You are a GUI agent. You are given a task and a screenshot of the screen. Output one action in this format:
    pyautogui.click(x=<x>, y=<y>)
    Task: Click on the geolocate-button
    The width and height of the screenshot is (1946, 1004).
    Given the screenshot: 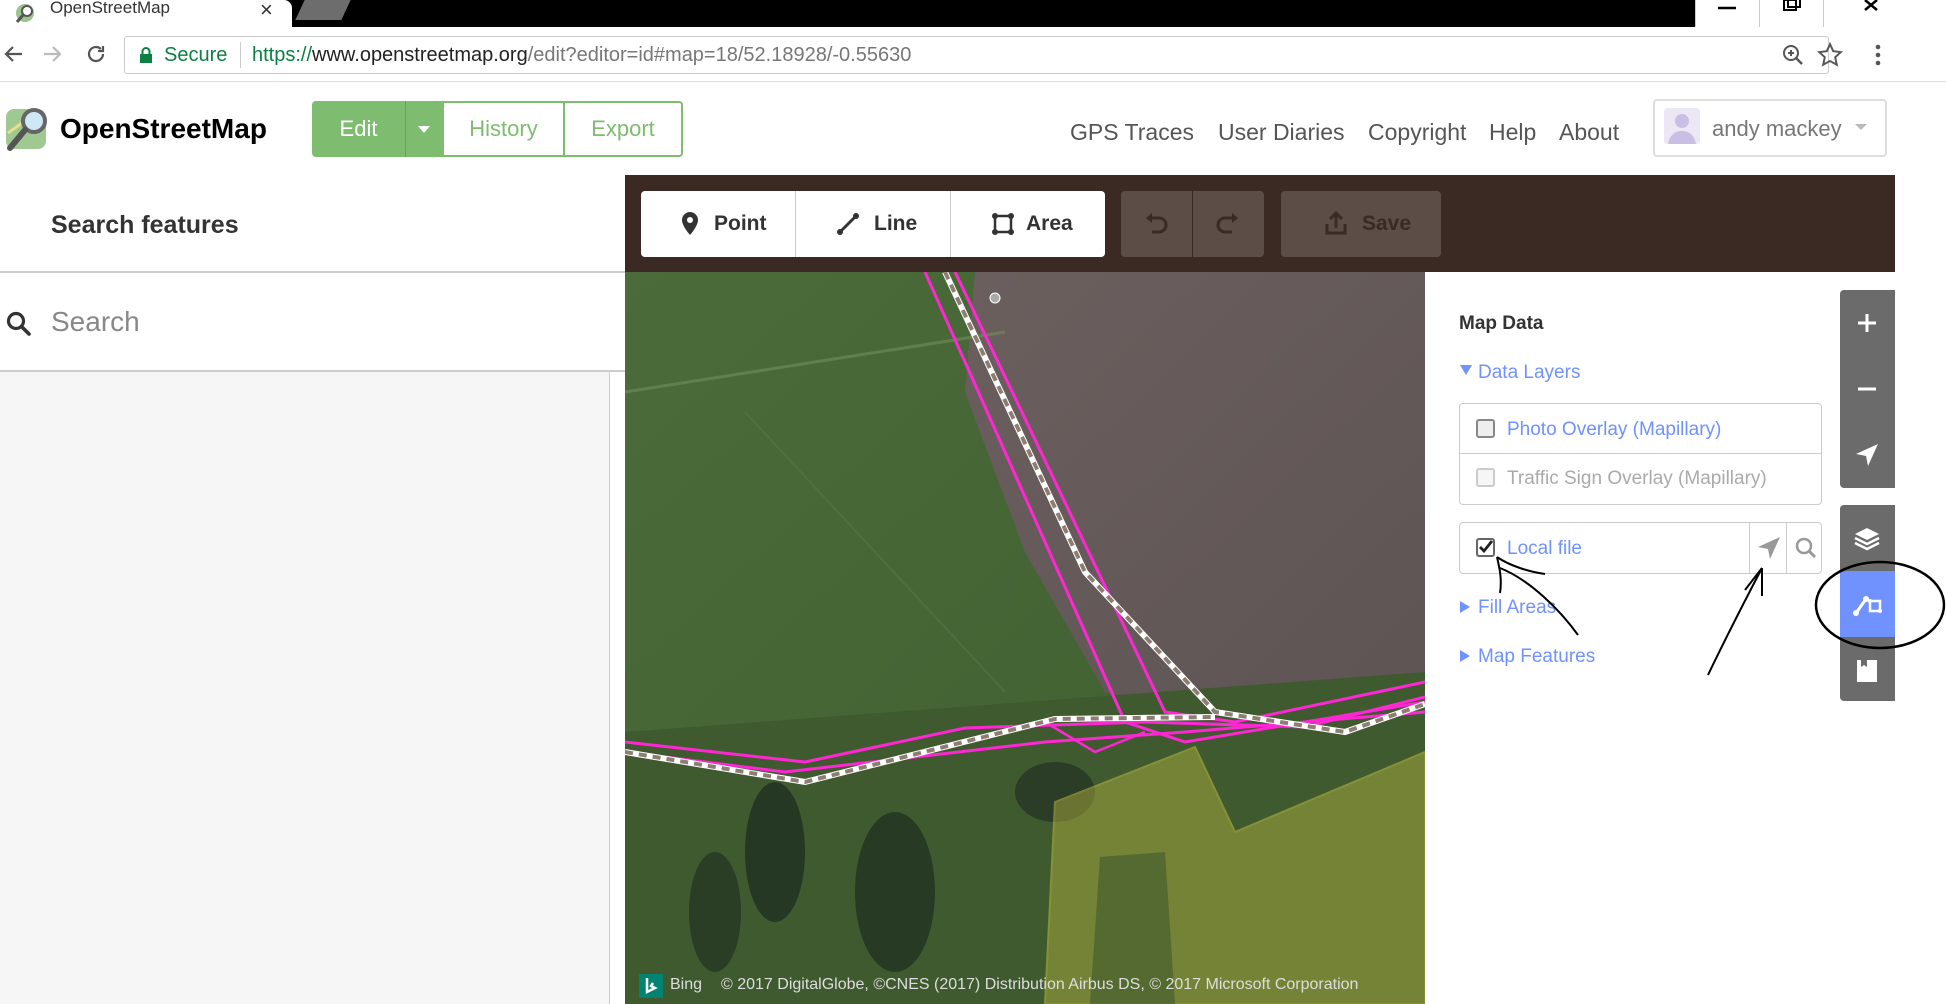 What is the action you would take?
    pyautogui.click(x=1867, y=455)
    